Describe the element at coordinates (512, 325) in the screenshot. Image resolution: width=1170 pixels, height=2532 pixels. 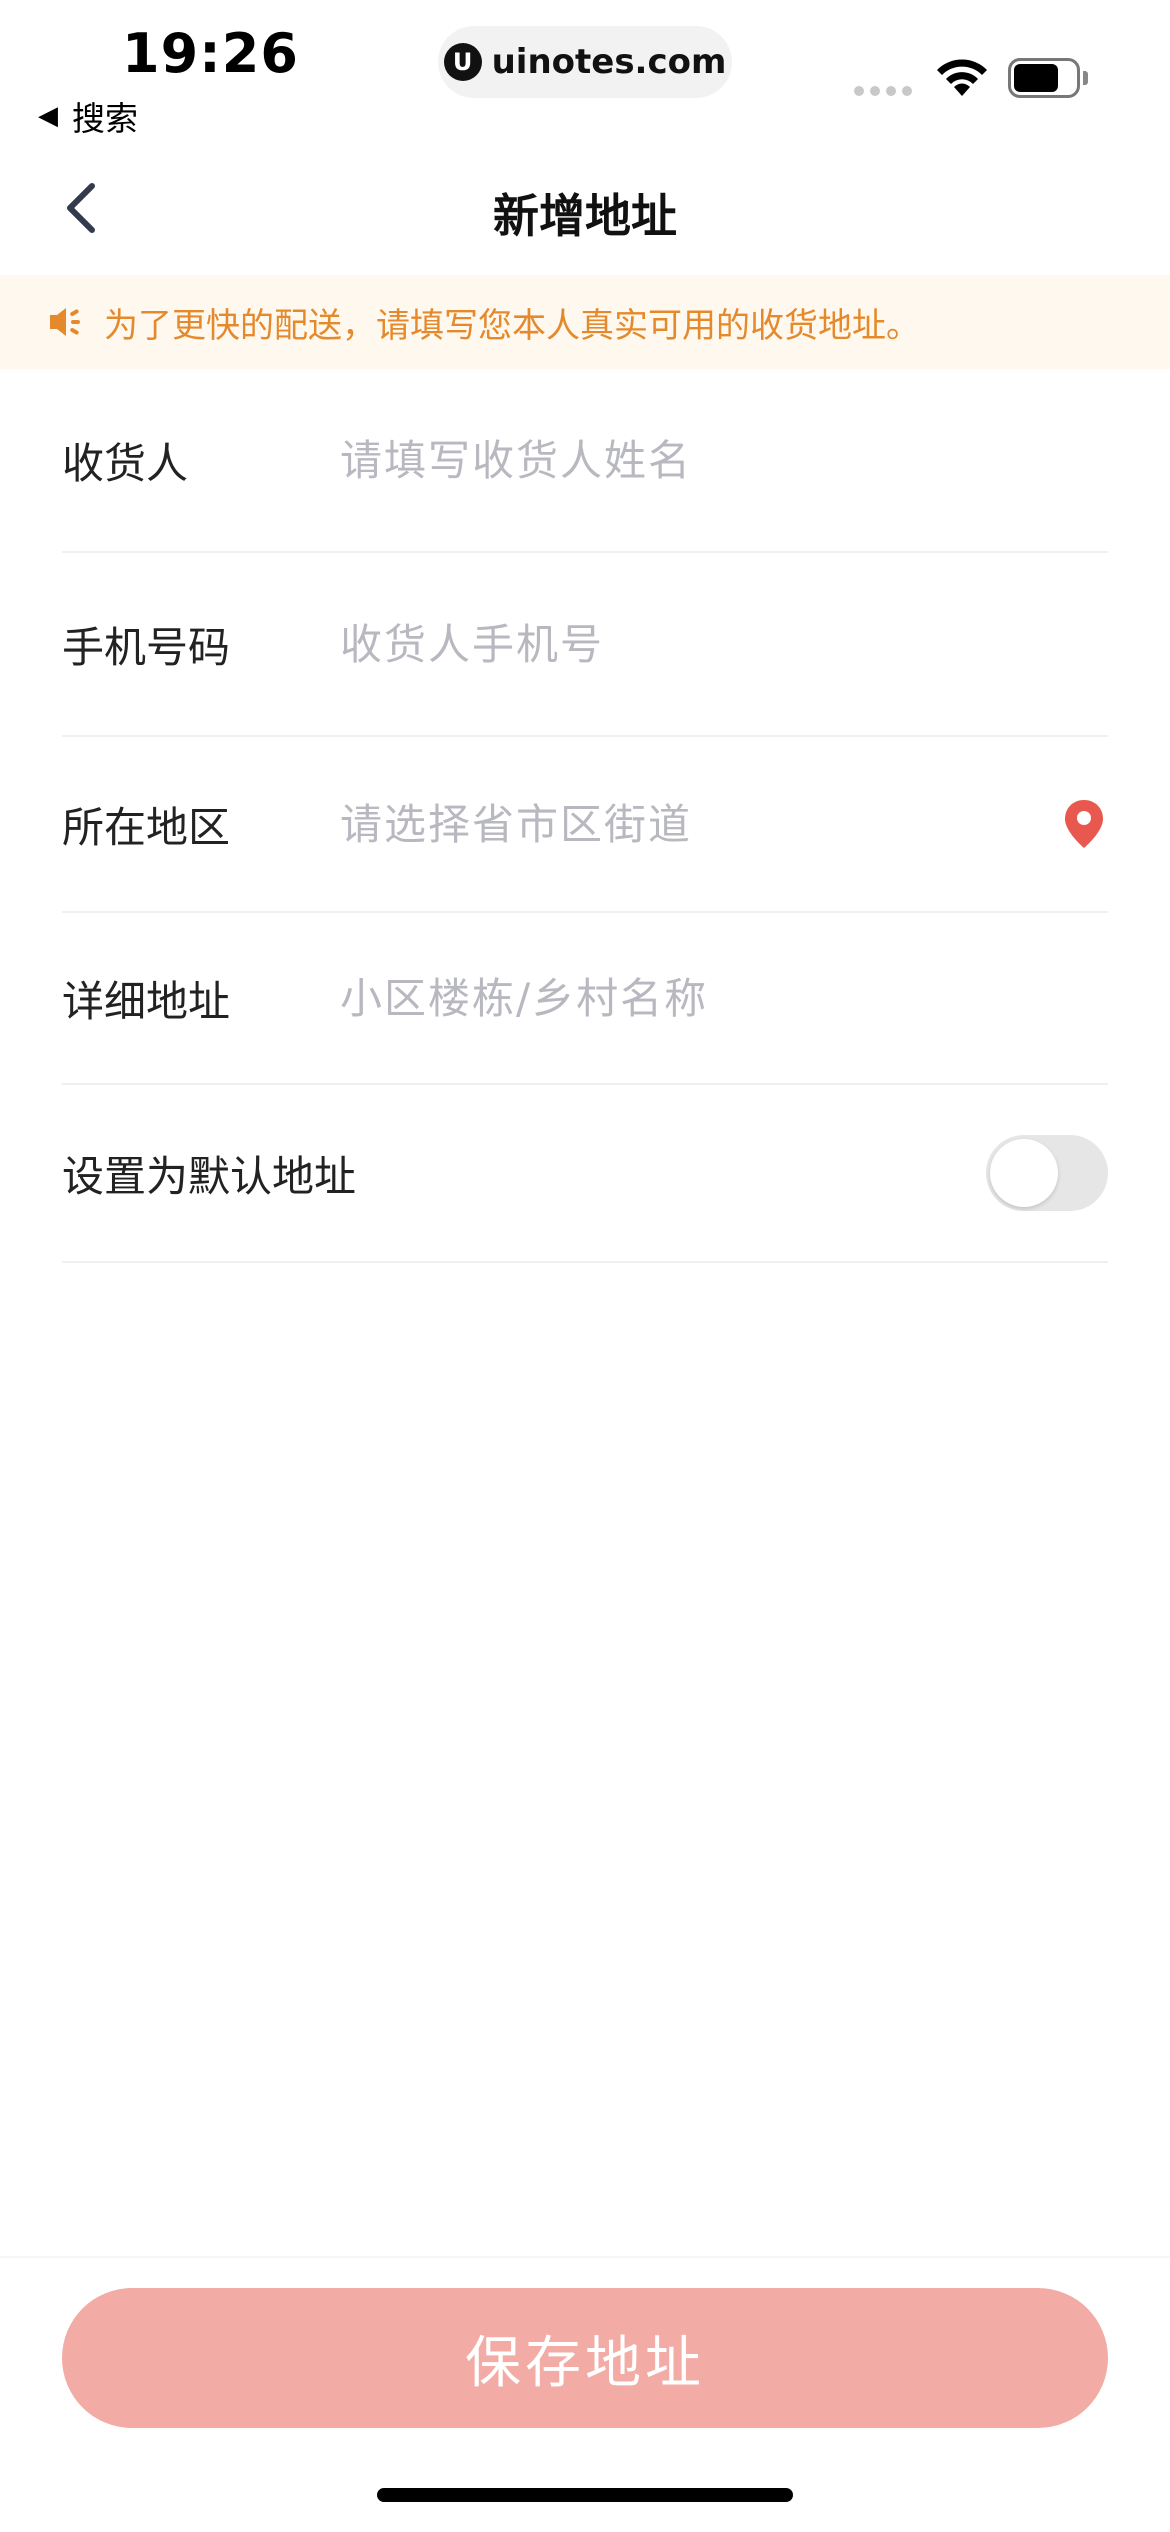
I see `notice-text: 为了更快的配送，请填写您本人真实可用的收货地址。` at that location.